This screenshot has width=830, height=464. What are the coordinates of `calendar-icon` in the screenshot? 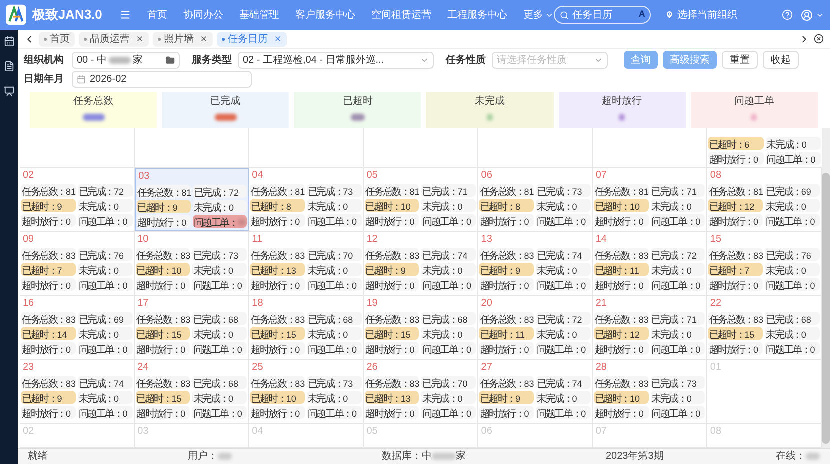 It's located at (9, 41).